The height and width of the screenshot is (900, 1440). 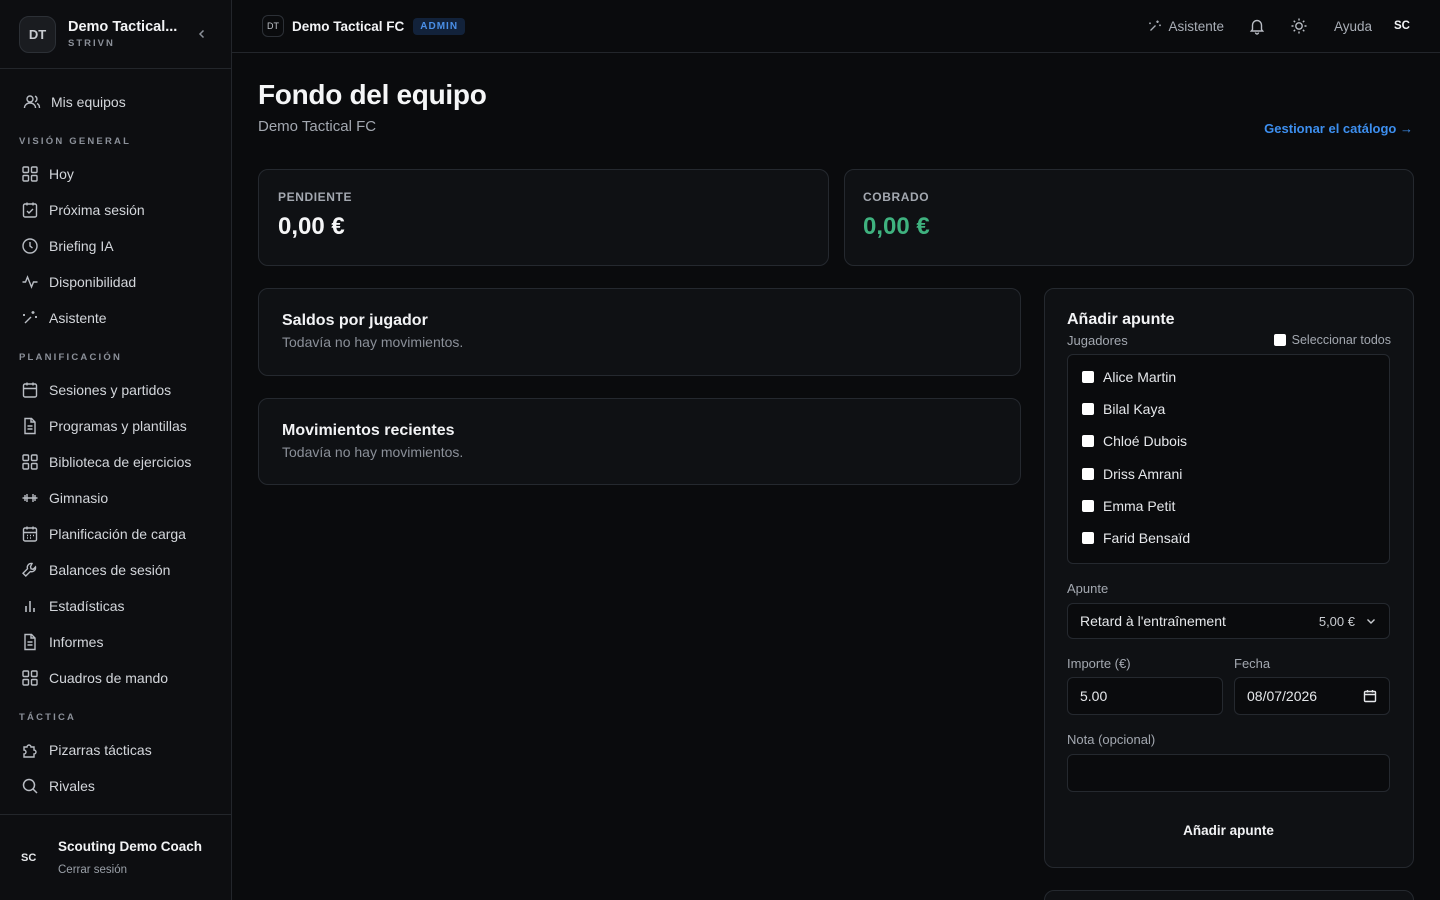 I want to click on player-option: Driss Amrani, so click(x=1228, y=474).